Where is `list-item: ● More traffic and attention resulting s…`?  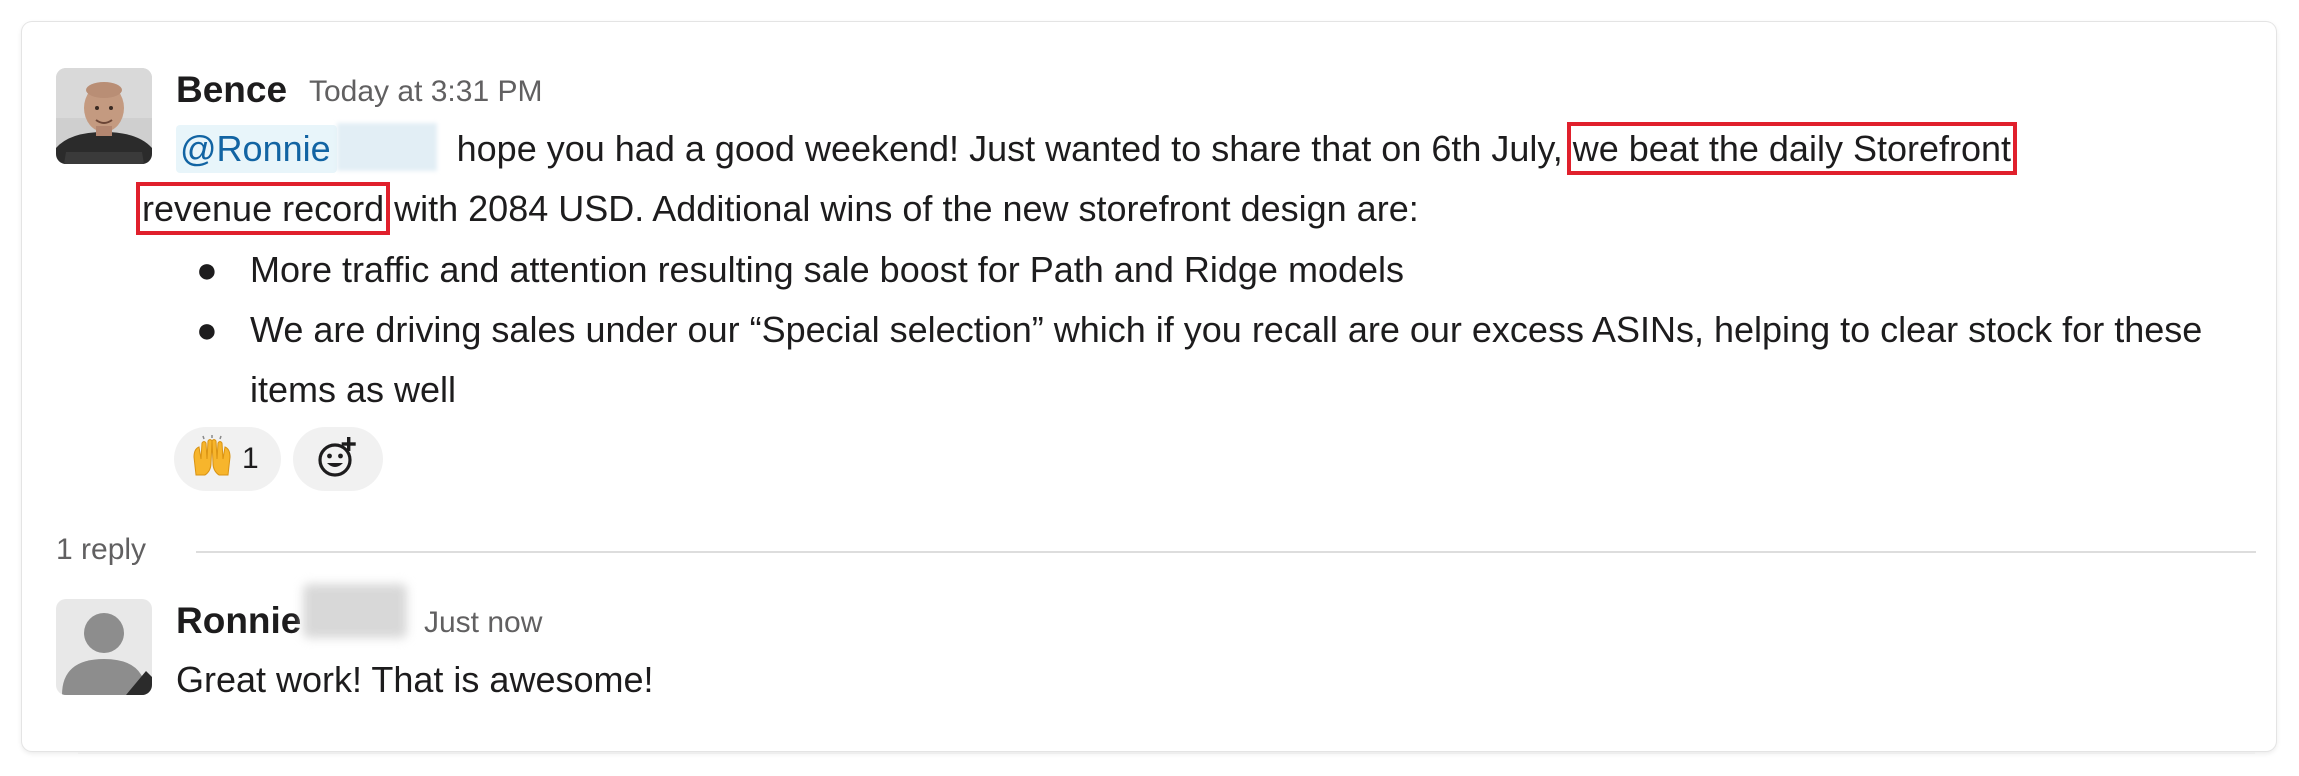 list-item: ● More traffic and attention resulting s… is located at coordinates (1206, 270).